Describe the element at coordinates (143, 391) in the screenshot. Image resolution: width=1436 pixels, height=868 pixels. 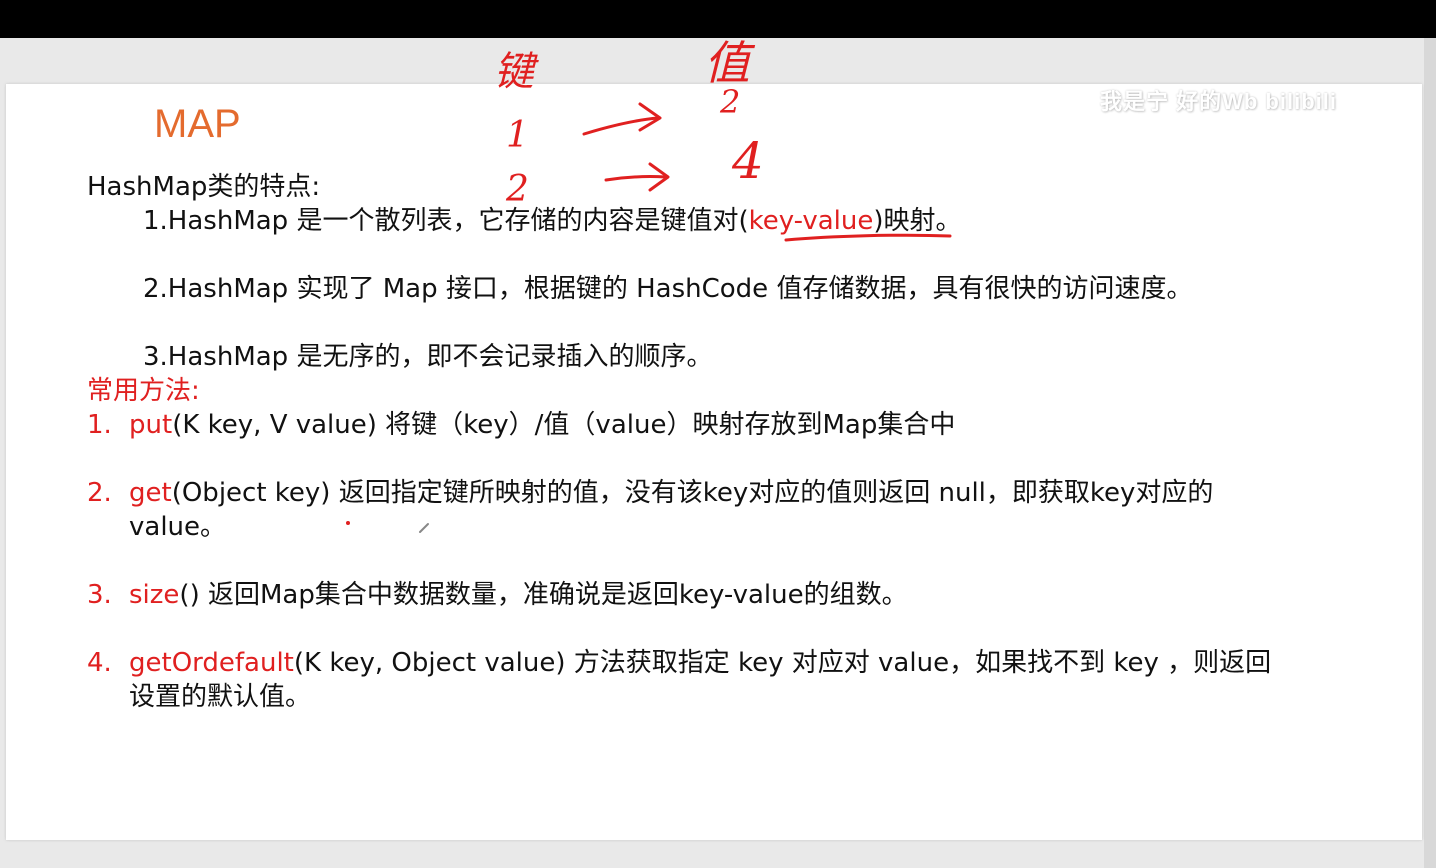
I see `methods-heading: 常用方法:` at that location.